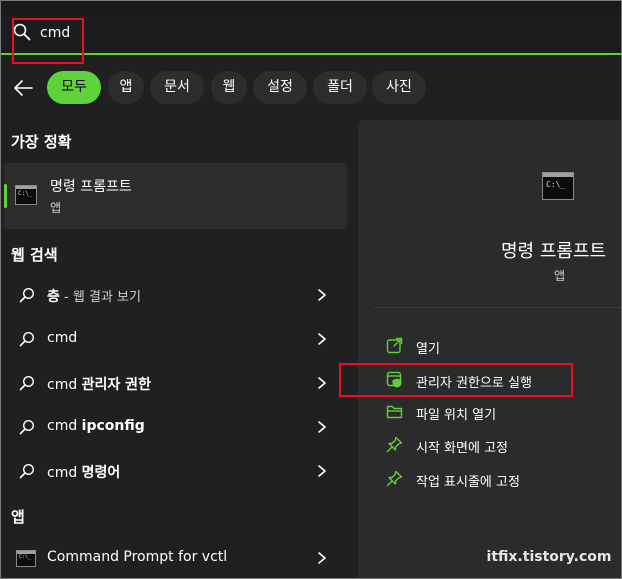  Describe the element at coordinates (126, 87) in the screenshot. I see `filter-apps: 앱` at that location.